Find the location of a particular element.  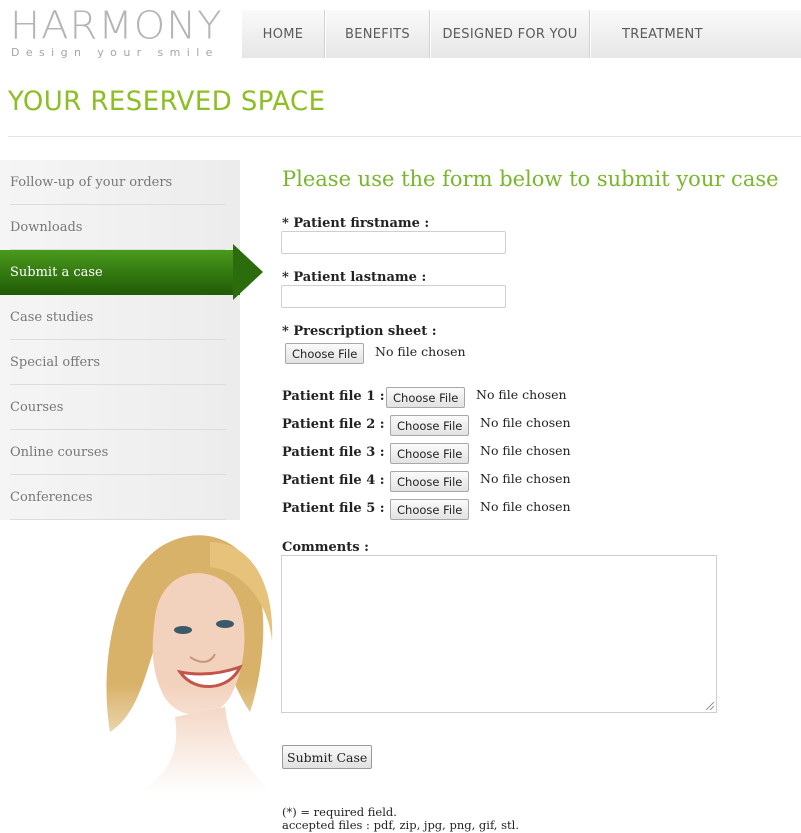

comments-label: Comments : is located at coordinates (325, 547).